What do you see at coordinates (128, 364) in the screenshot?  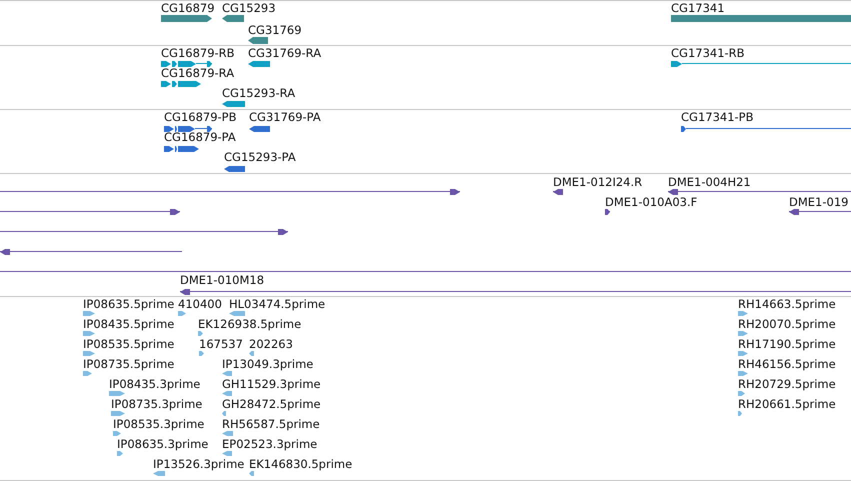 I see `feature-label: IP08735.5prime` at bounding box center [128, 364].